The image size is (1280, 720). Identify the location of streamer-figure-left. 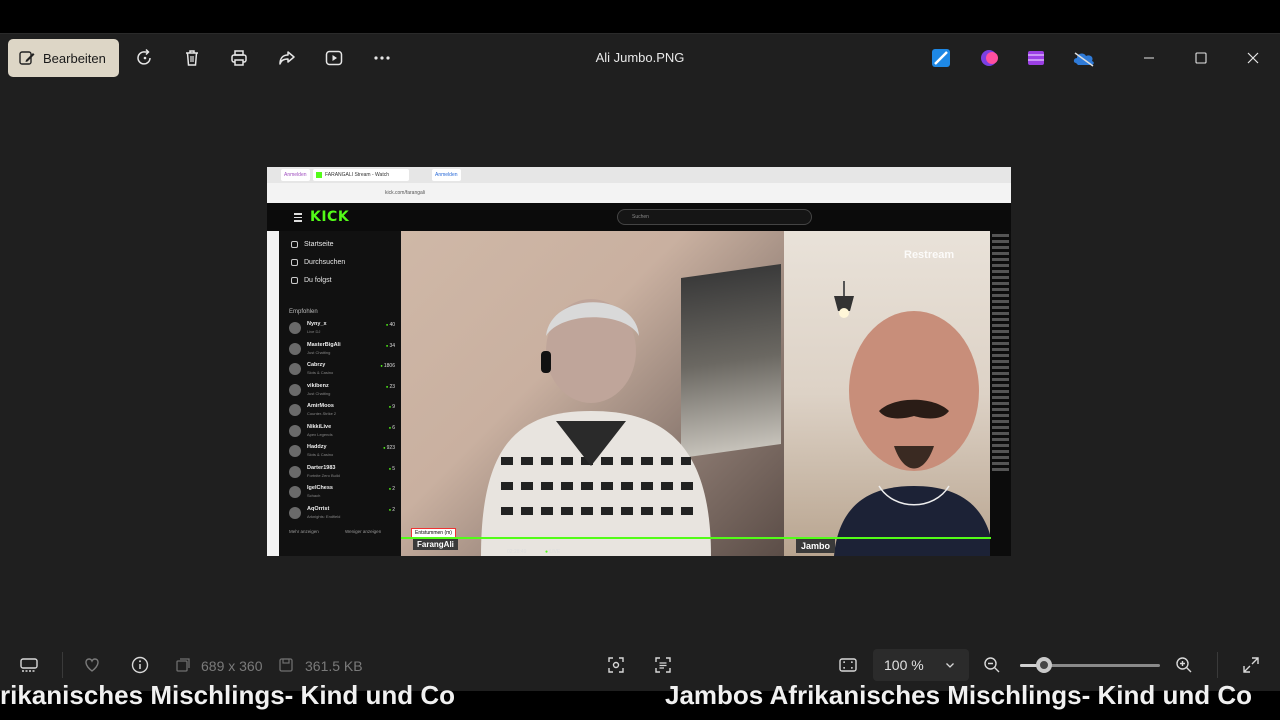
(596, 427).